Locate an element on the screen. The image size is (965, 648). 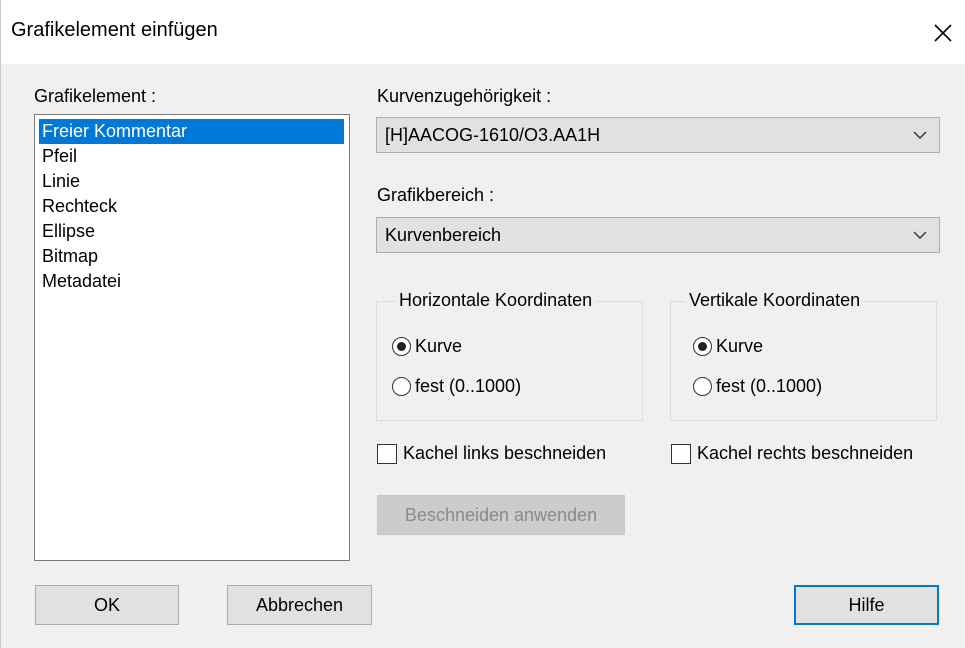
crop-left-label: Kachel links beschneiden is located at coordinates (505, 453).